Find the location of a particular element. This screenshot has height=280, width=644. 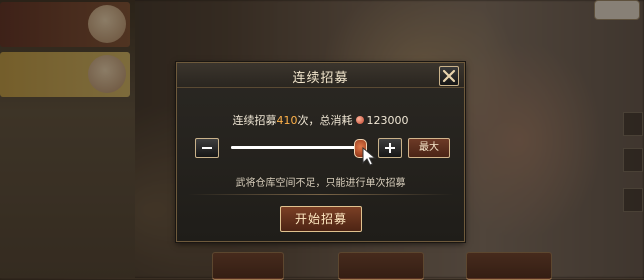

recruit-count: 410 is located at coordinates (287, 120).